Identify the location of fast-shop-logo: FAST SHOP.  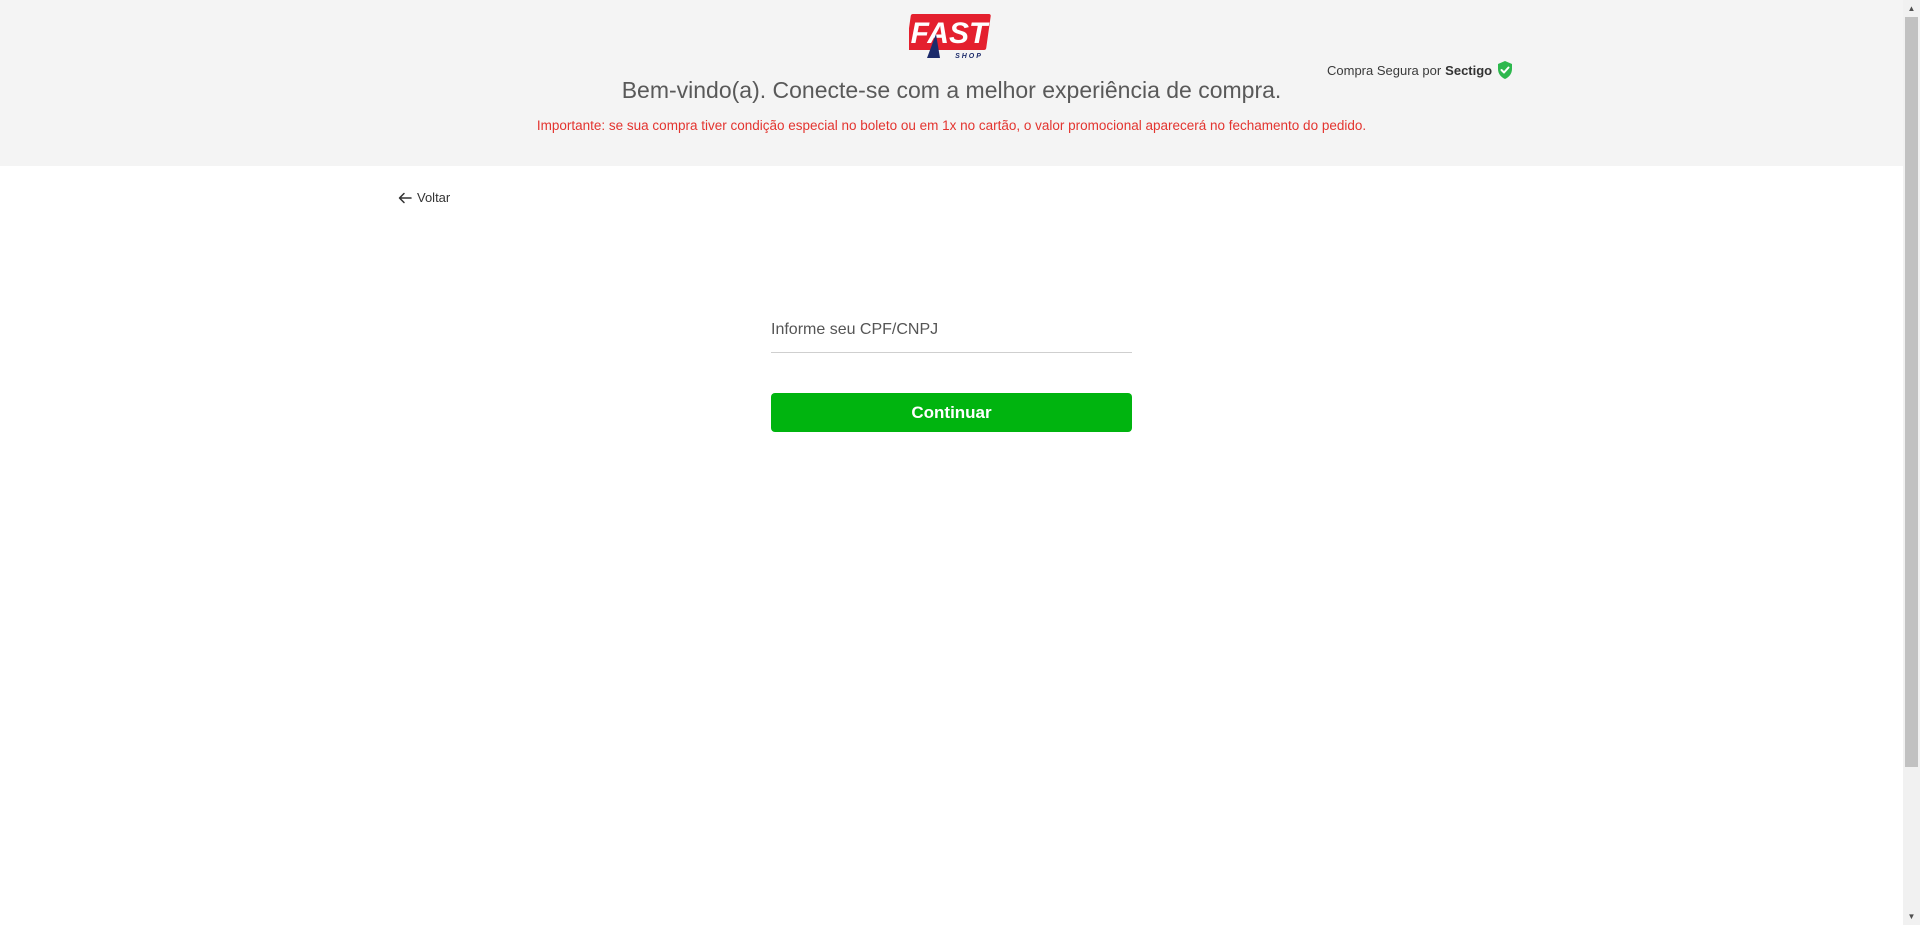
(951, 37).